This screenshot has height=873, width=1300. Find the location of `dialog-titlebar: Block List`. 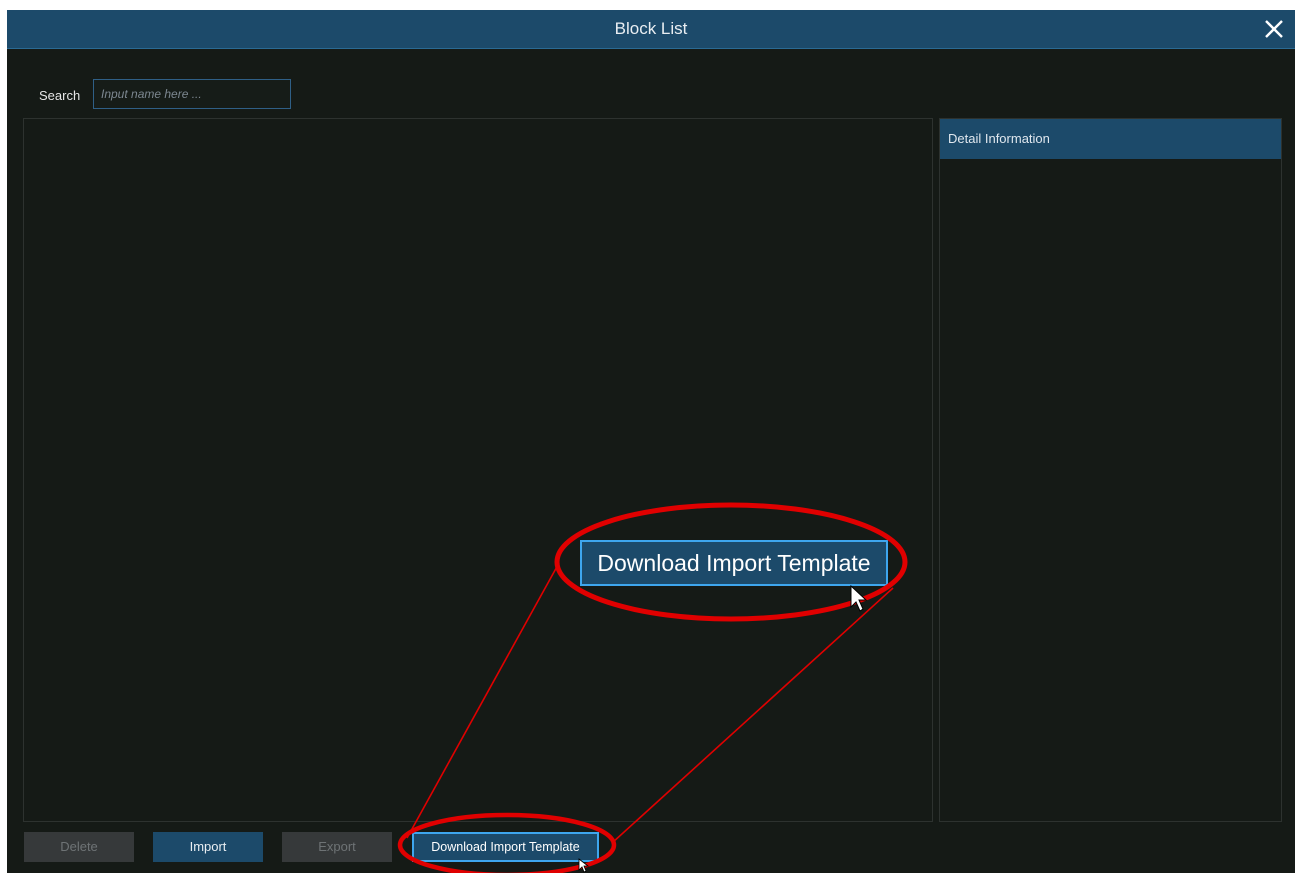

dialog-titlebar: Block List is located at coordinates (651, 29).